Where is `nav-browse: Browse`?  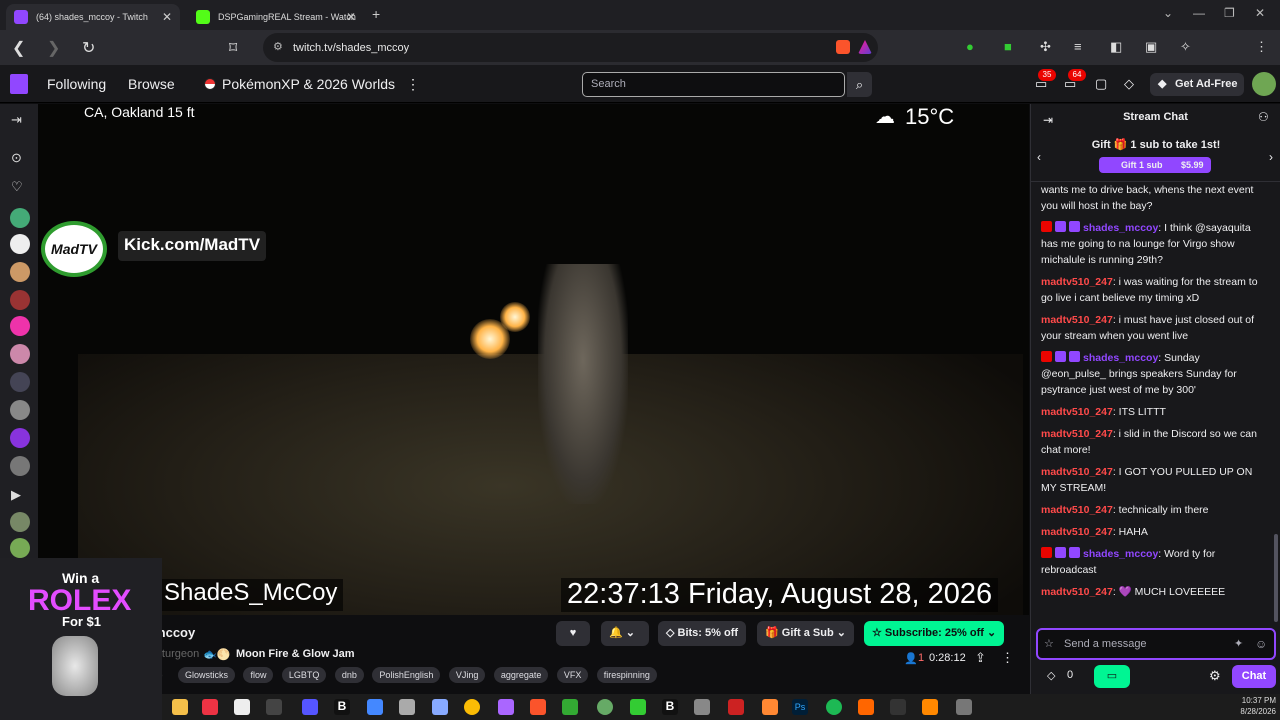
nav-browse: Browse is located at coordinates (151, 84).